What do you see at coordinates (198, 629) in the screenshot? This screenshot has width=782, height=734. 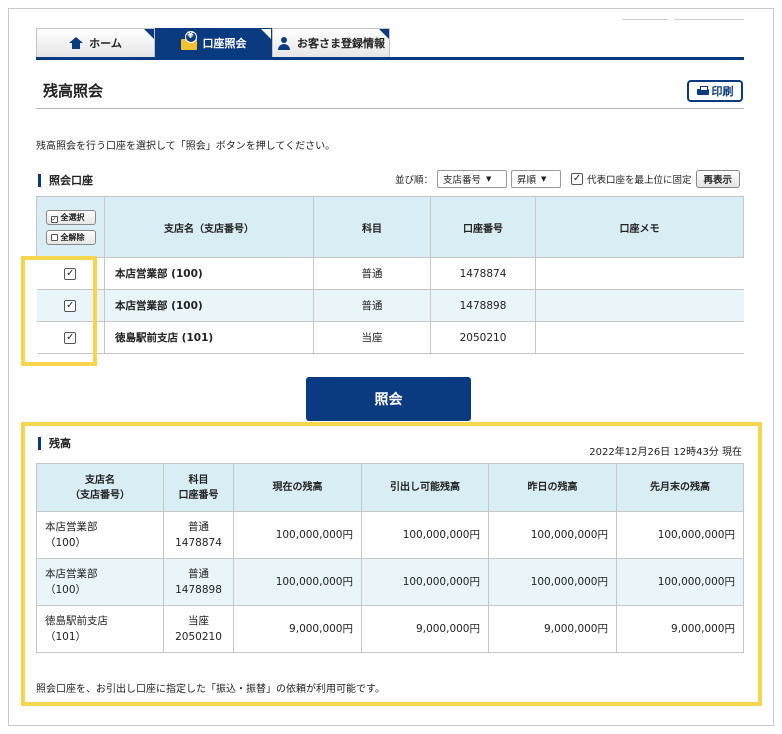 I see `account-cell: 当座 2050210` at bounding box center [198, 629].